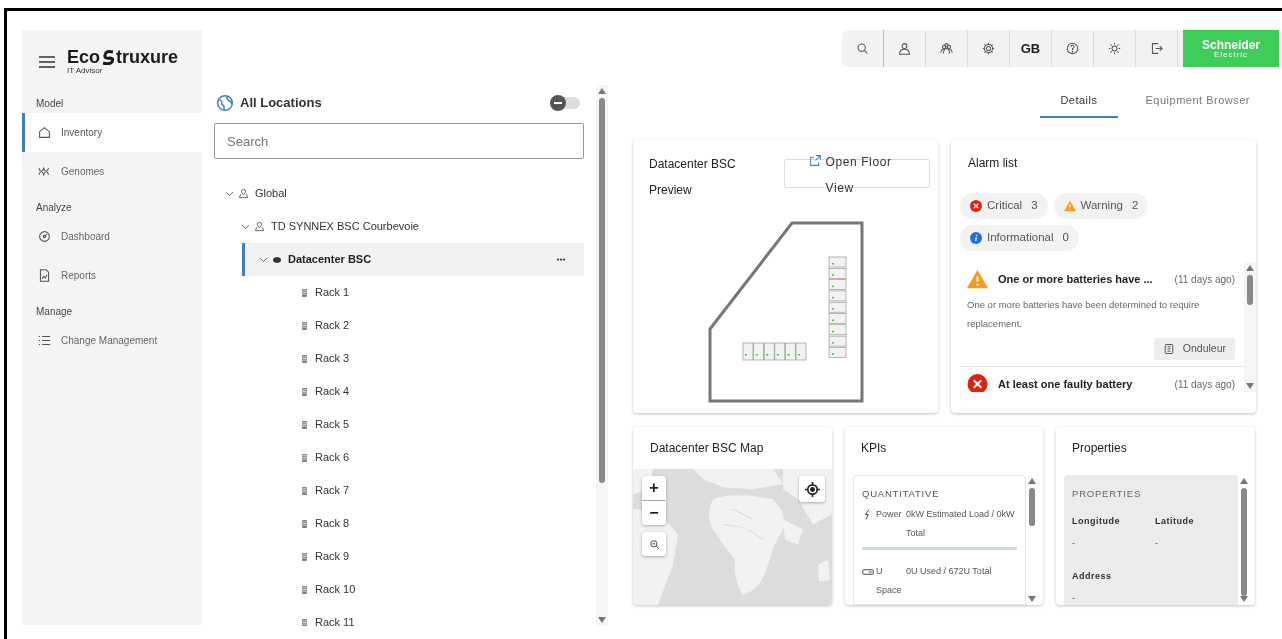  I want to click on tree-label: Rack 7, so click(332, 491).